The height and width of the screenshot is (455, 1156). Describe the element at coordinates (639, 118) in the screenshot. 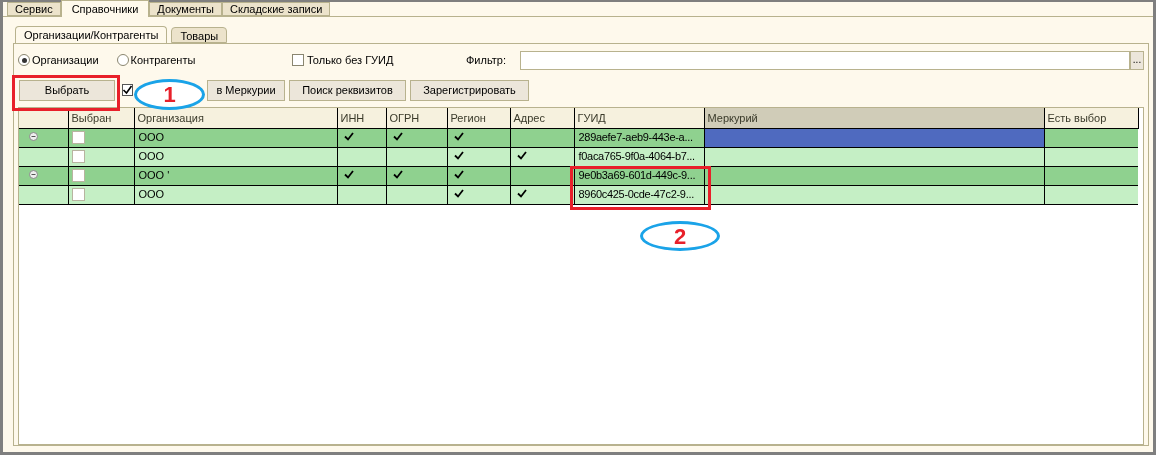

I see `column-header: ГУИД` at that location.